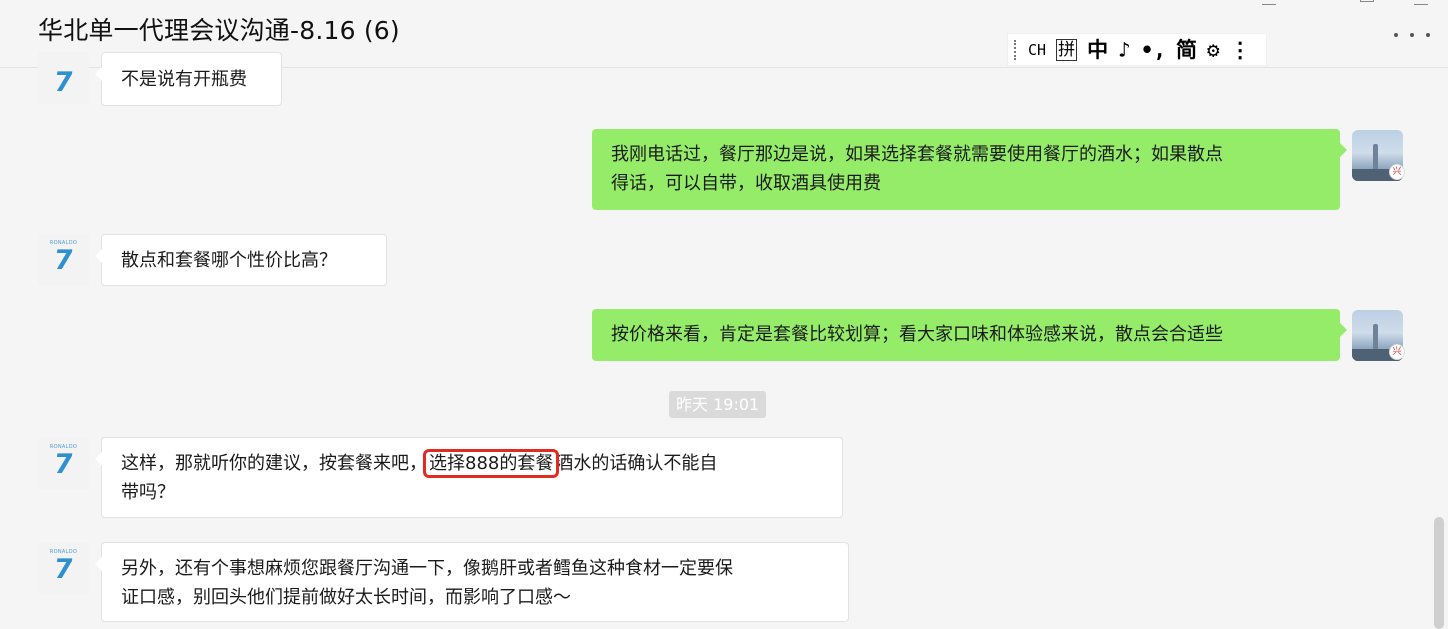  What do you see at coordinates (1017, 49) in the screenshot?
I see `ime-grip-icon` at bounding box center [1017, 49].